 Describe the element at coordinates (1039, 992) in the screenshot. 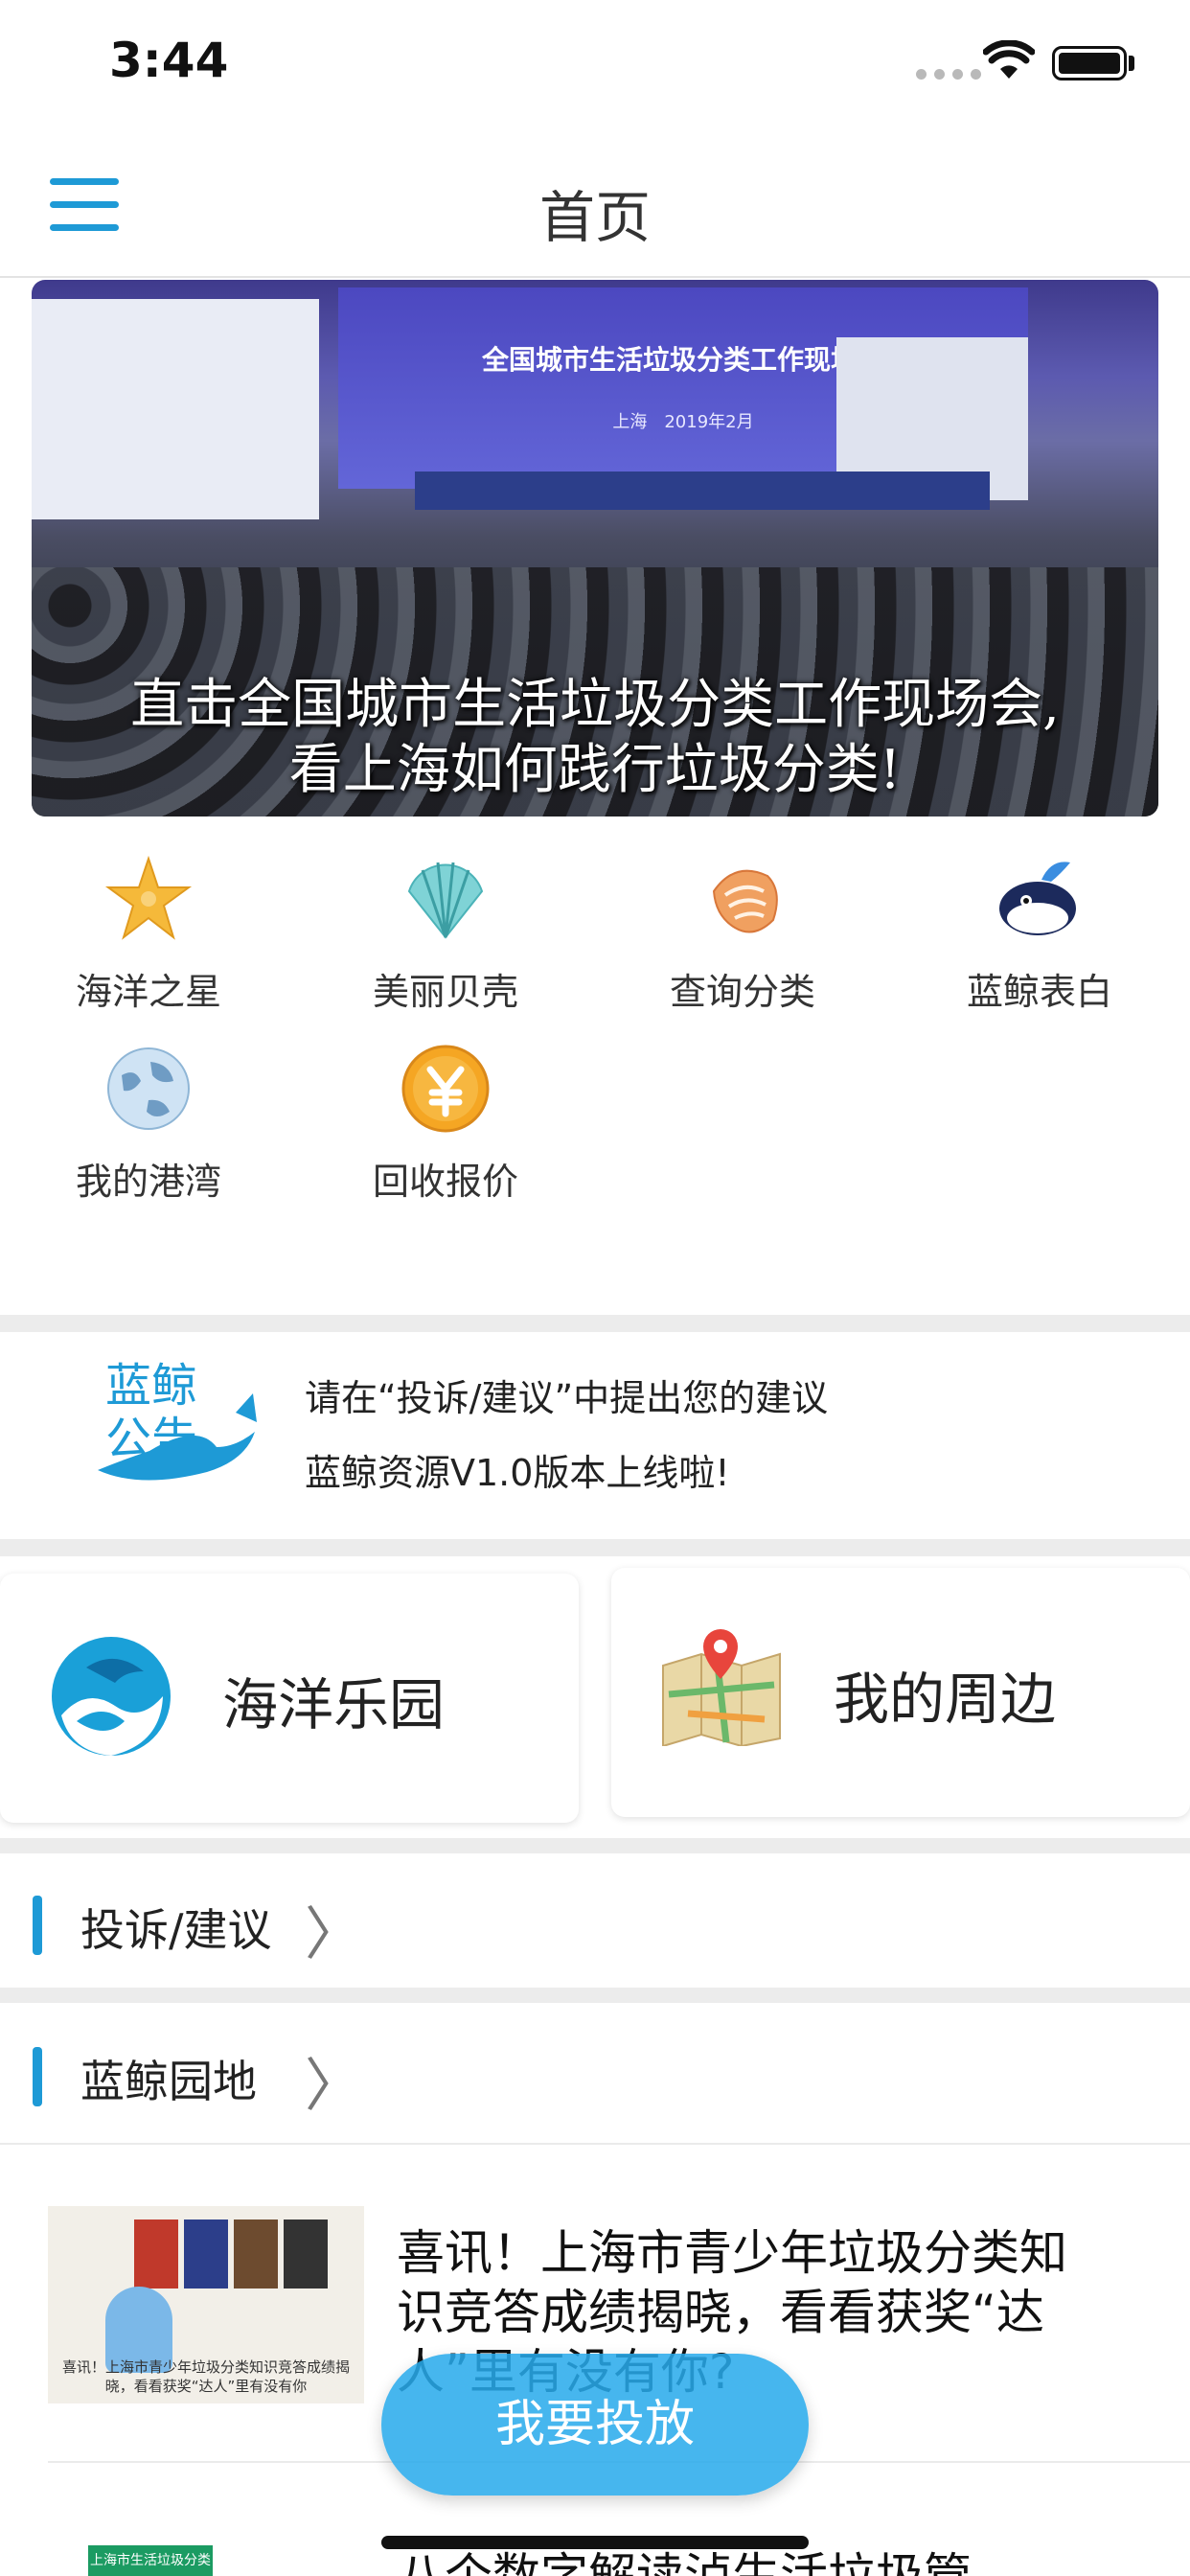

I see `quick-item-label: 蓝鲸表白` at that location.